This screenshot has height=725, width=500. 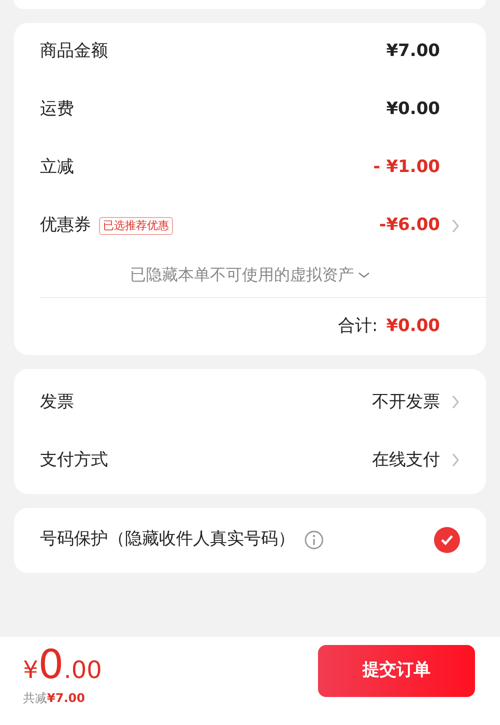 I want to click on row-label: 立减, so click(x=57, y=168).